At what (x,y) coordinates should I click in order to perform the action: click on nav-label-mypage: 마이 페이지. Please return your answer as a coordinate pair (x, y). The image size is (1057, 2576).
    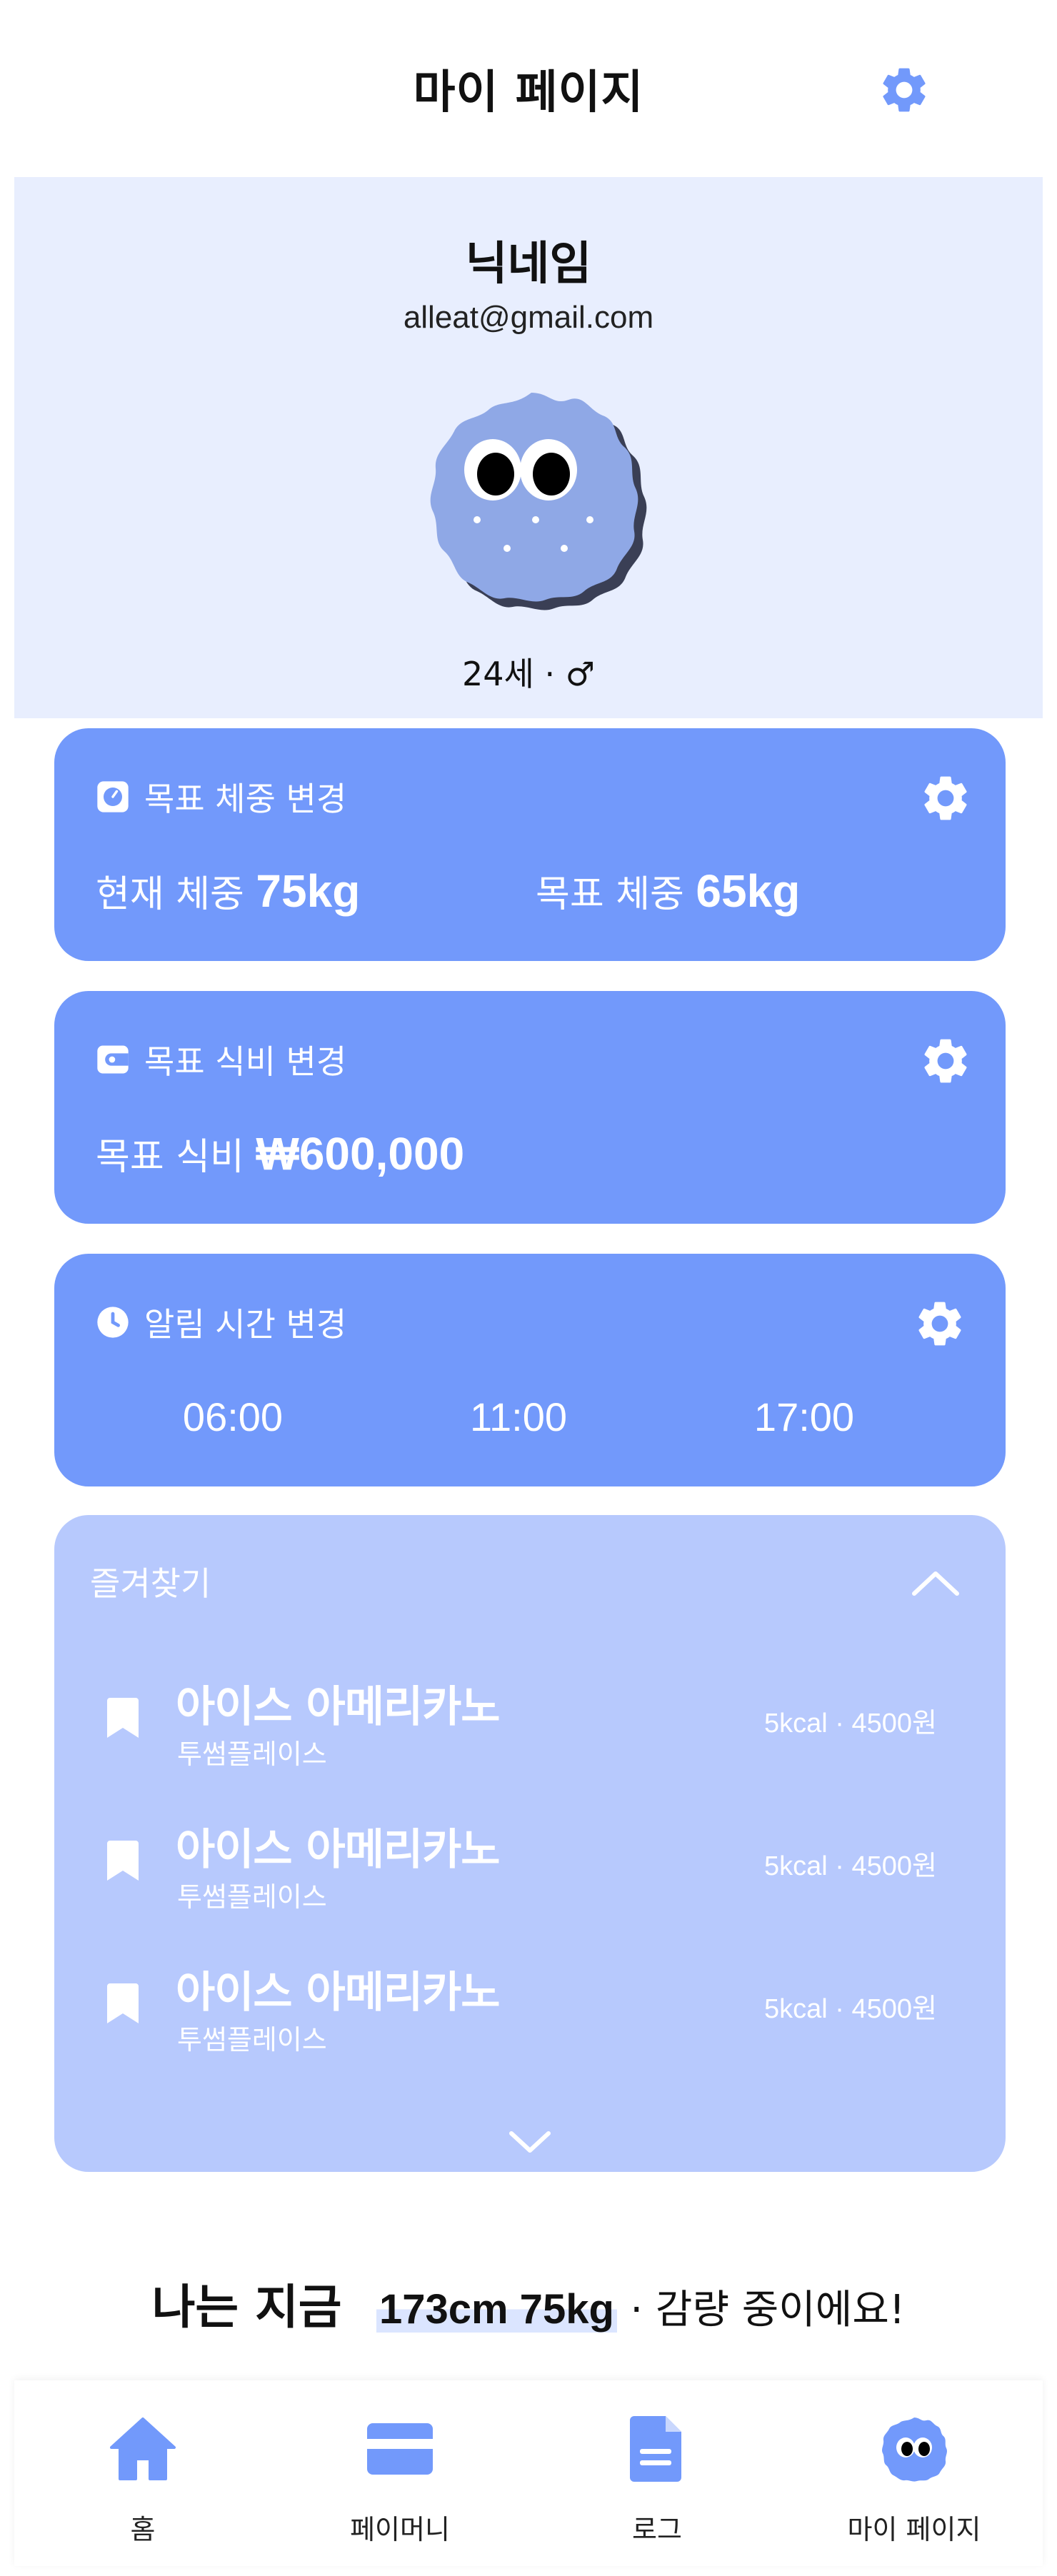
    Looking at the image, I should click on (914, 2529).